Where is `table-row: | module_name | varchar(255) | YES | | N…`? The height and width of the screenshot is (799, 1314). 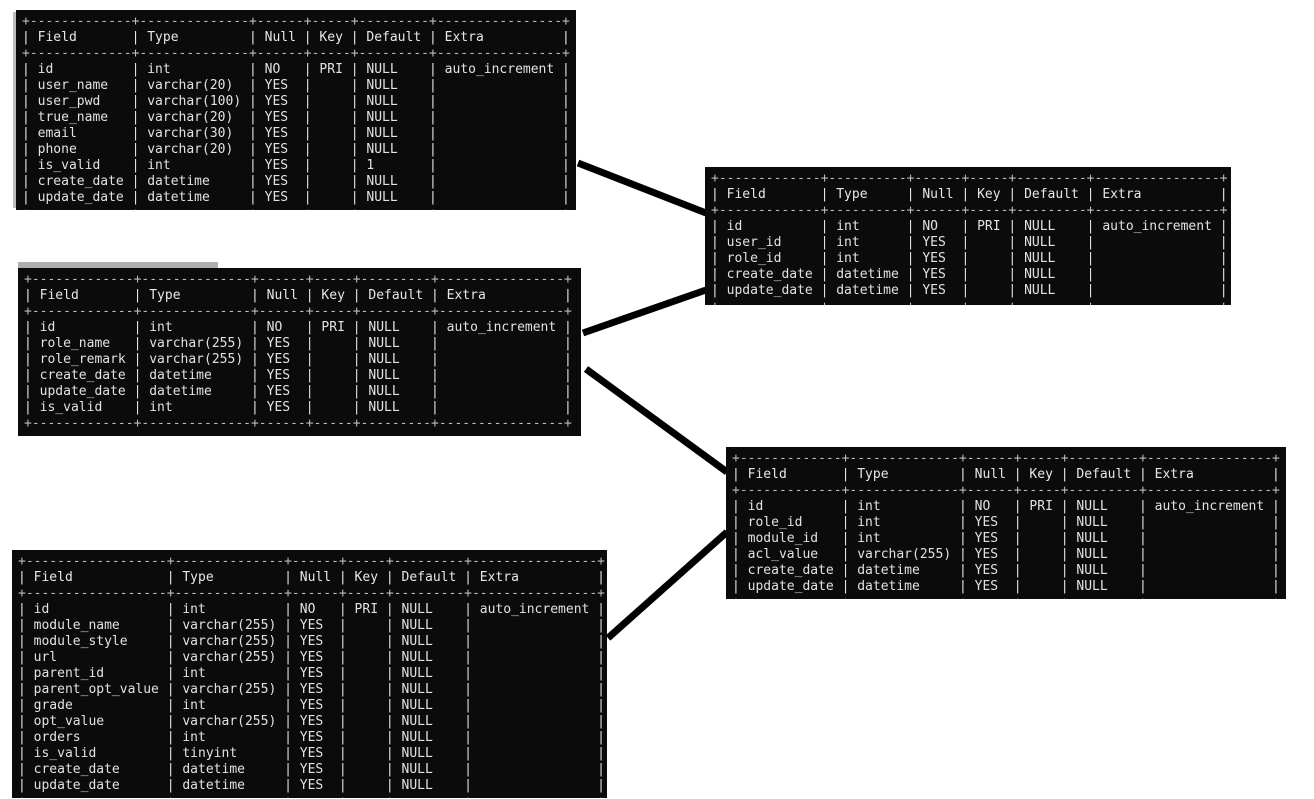
table-row: | module_name | varchar(255) | YES | | N… is located at coordinates (311, 625).